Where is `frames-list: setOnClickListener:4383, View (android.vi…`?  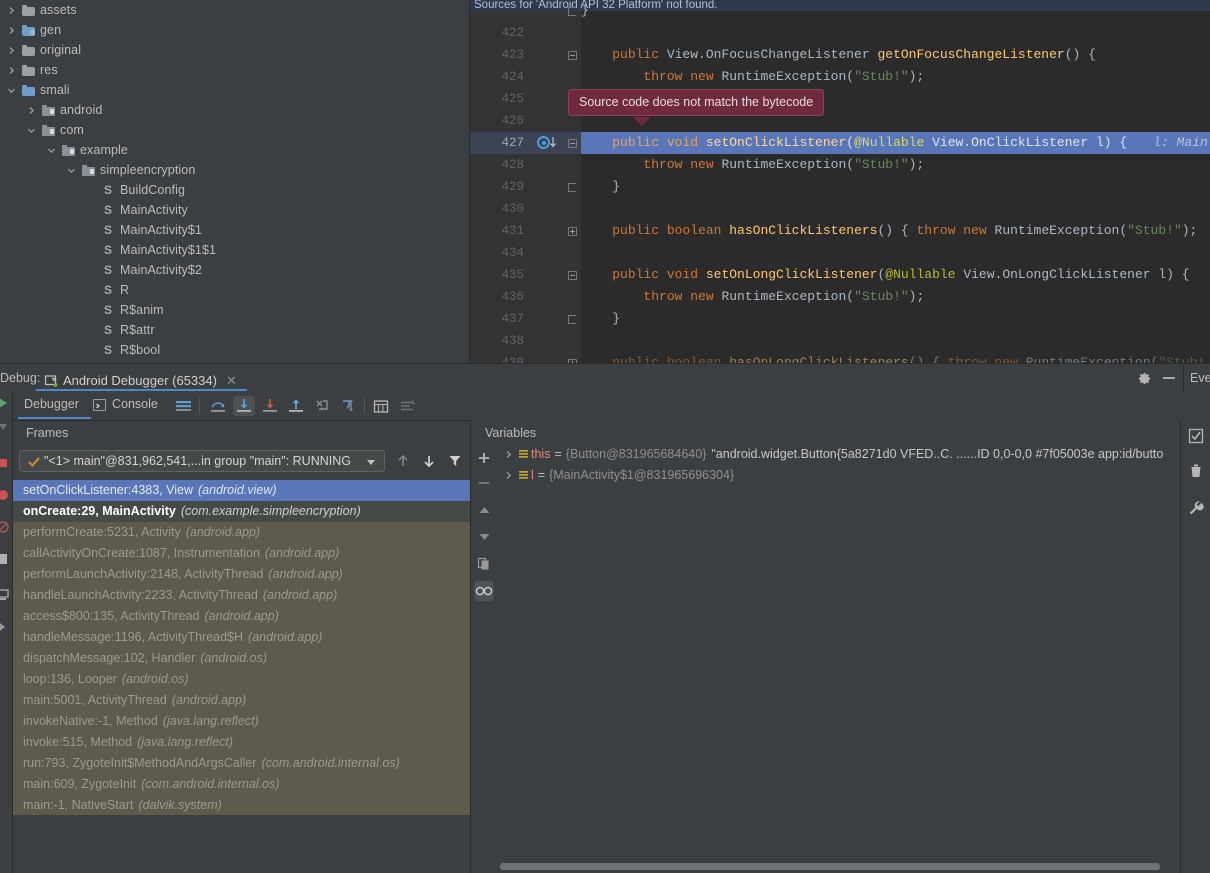 frames-list: setOnClickListener:4383, View (android.vi… is located at coordinates (241, 648).